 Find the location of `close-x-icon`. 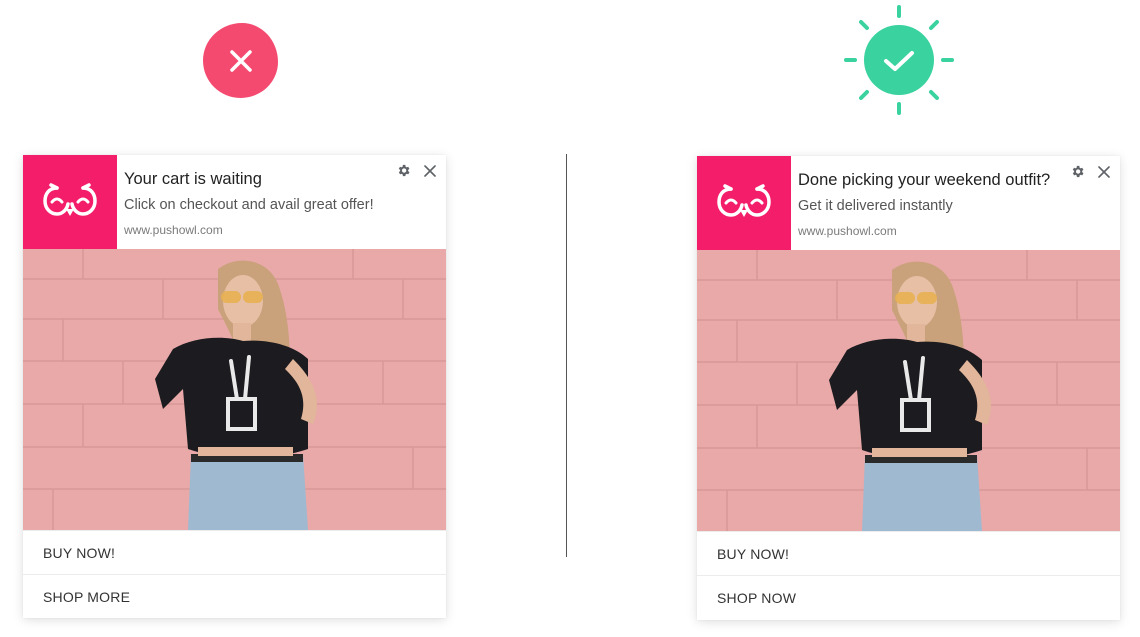

close-x-icon is located at coordinates (240, 60).